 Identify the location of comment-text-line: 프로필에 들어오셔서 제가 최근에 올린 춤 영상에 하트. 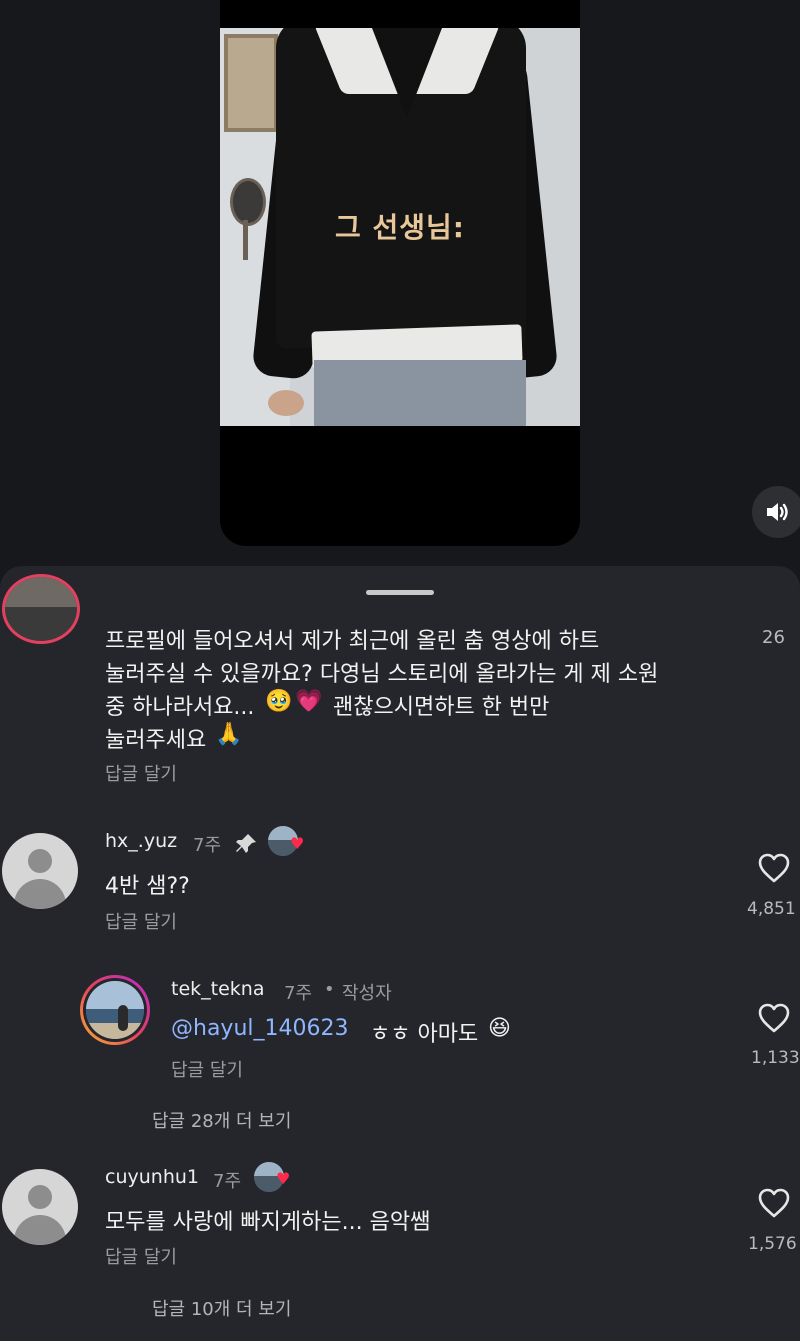
(352, 641).